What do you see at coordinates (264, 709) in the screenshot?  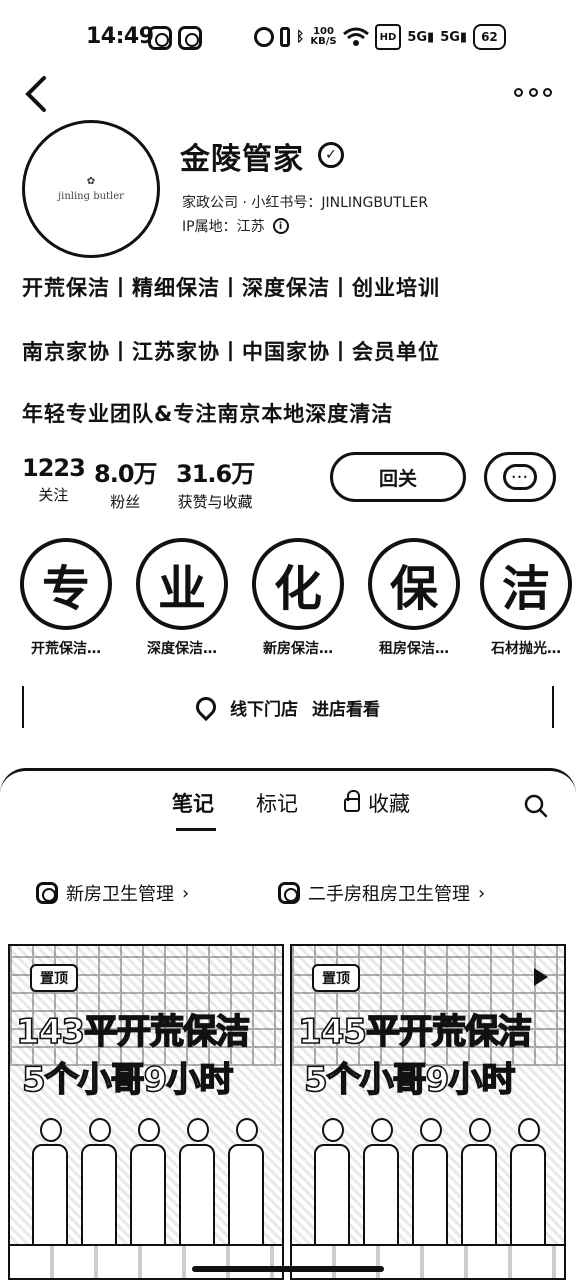 I see `store-label: 线下门店` at bounding box center [264, 709].